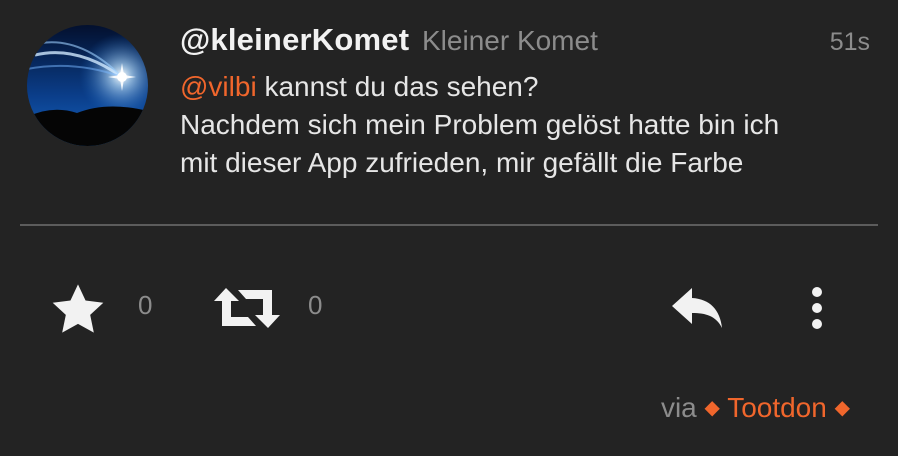  What do you see at coordinates (510, 41) in the screenshot?
I see `username: Kleiner Komet` at bounding box center [510, 41].